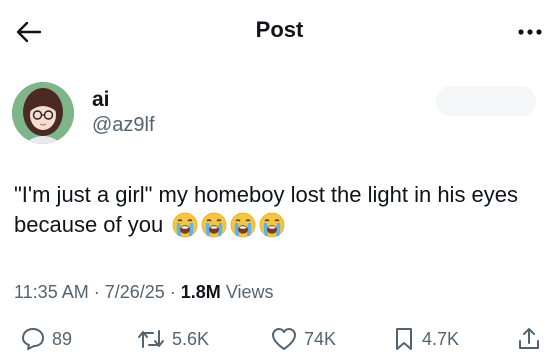  I want to click on share-icon, so click(529, 338).